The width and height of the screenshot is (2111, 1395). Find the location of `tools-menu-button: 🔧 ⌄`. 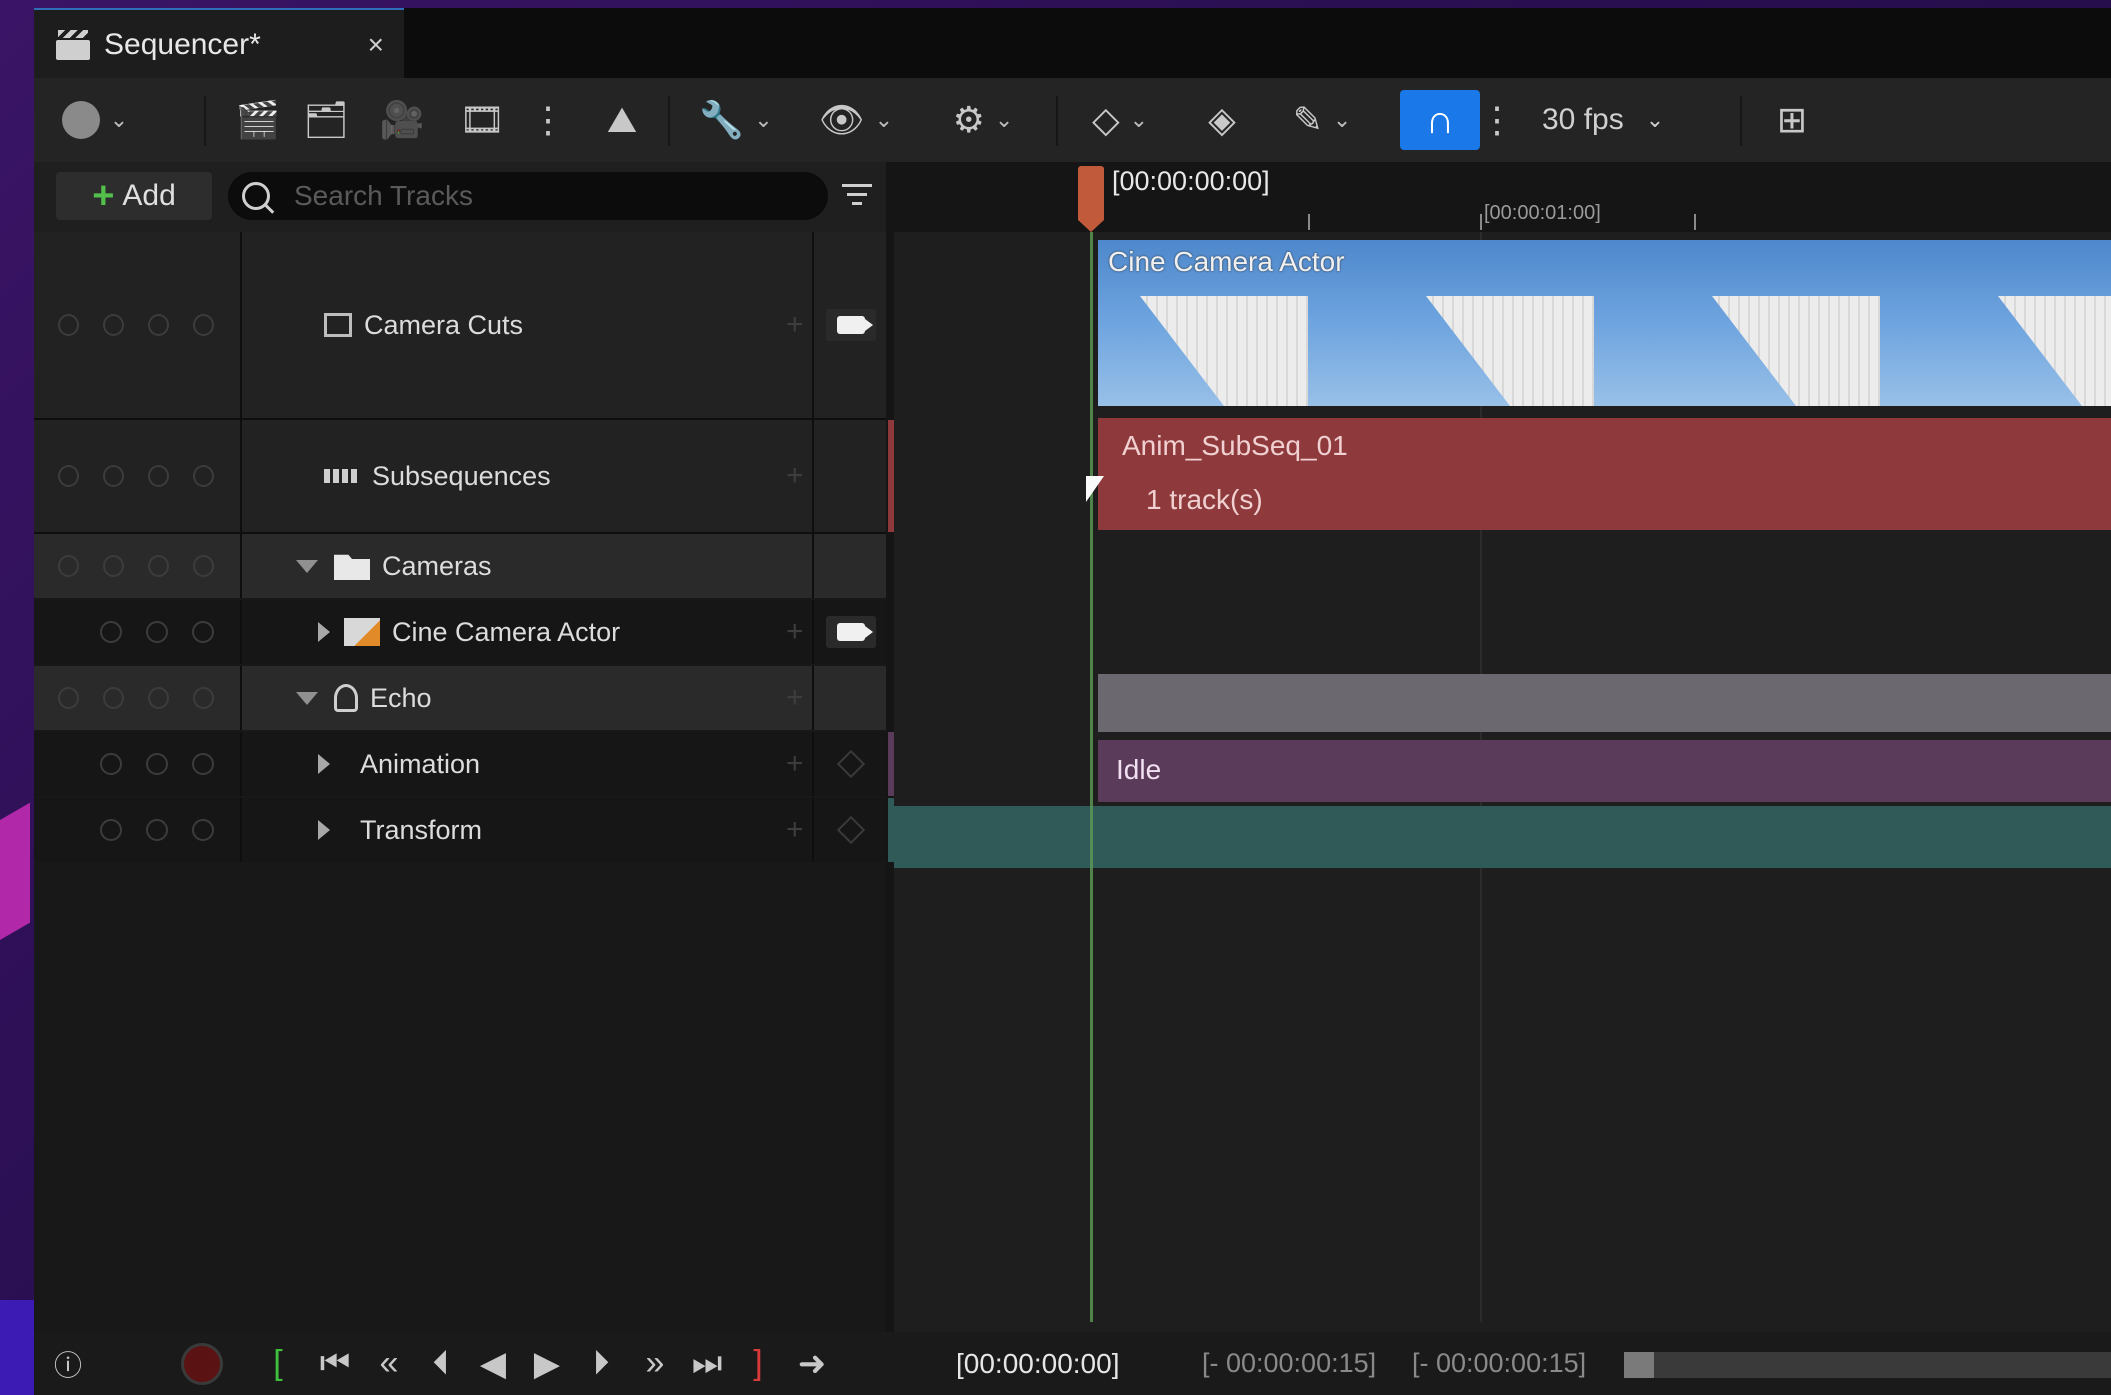

tools-menu-button: 🔧 ⌄ is located at coordinates (736, 120).